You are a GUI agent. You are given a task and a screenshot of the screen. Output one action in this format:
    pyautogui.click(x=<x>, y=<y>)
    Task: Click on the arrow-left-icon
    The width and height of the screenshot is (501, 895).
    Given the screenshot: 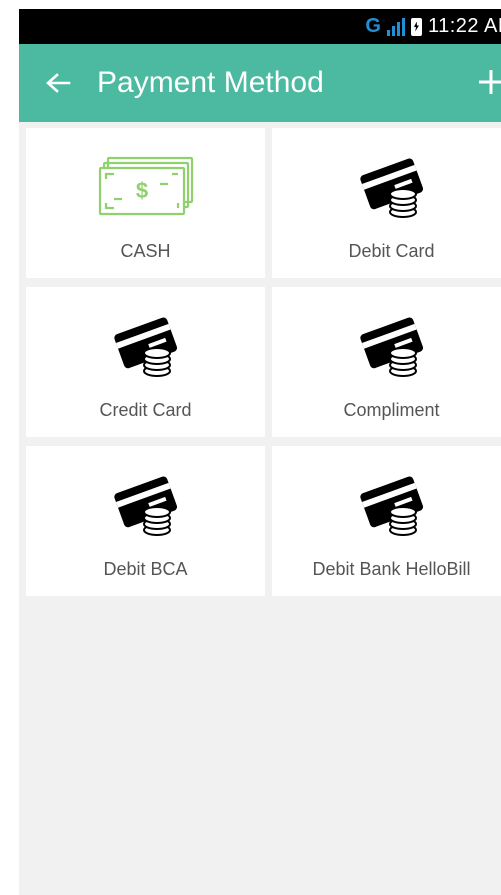 What is the action you would take?
    pyautogui.click(x=58, y=83)
    